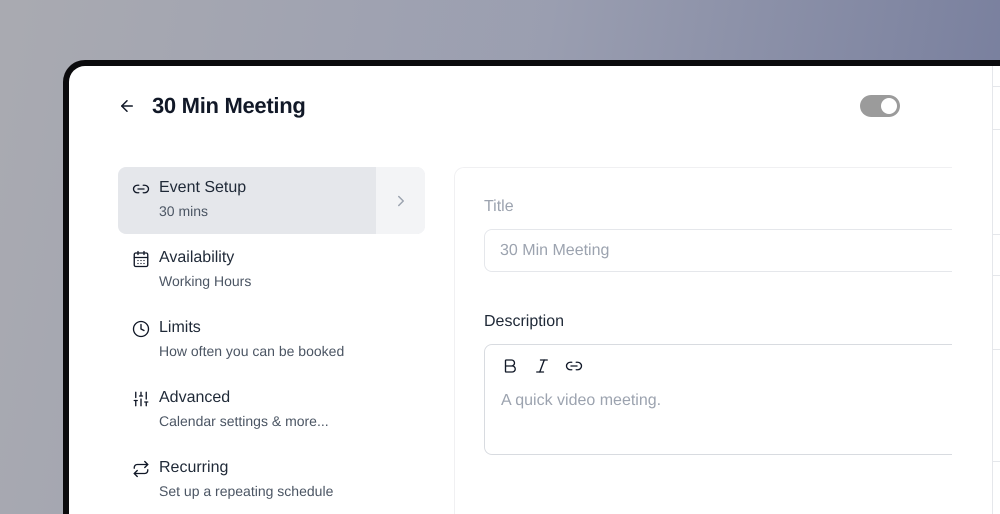 The width and height of the screenshot is (1000, 514). What do you see at coordinates (197, 258) in the screenshot?
I see `item-label: Availability` at bounding box center [197, 258].